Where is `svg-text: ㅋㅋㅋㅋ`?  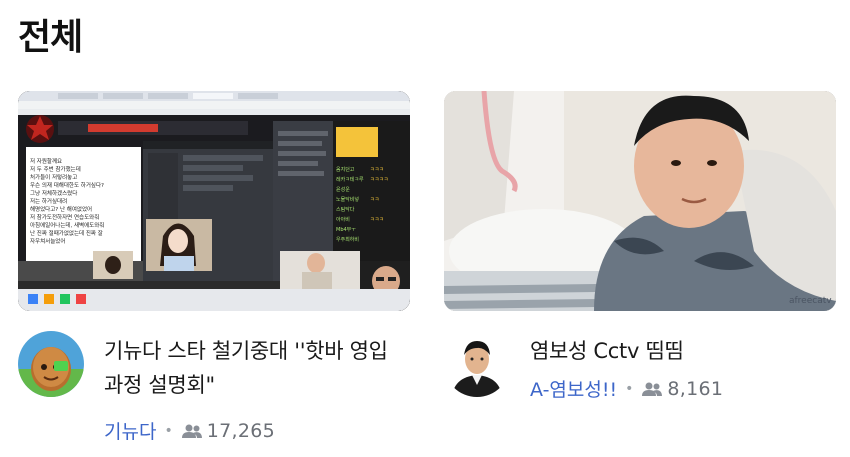 svg-text: ㅋㅋㅋㅋ is located at coordinates (379, 180).